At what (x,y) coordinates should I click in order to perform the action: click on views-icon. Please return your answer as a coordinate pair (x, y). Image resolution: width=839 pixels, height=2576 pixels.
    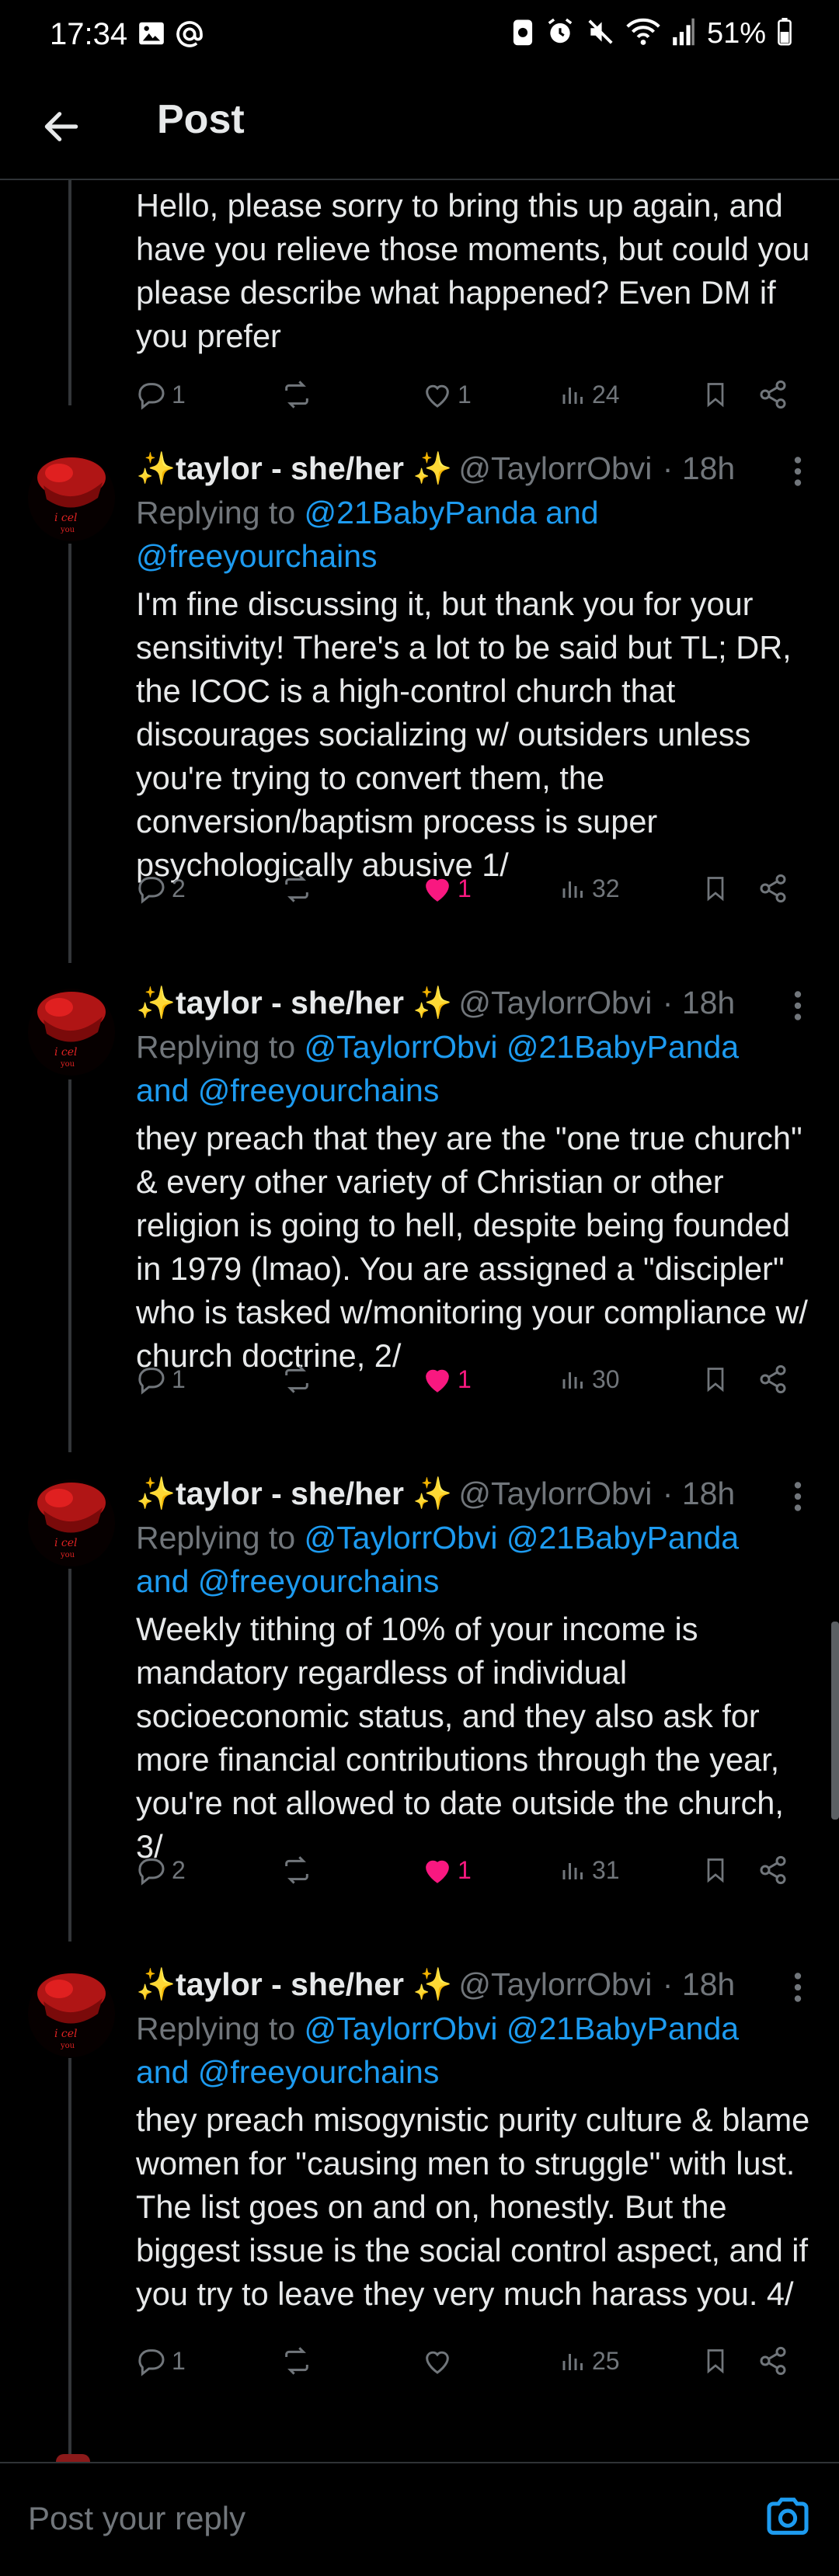
    Looking at the image, I should click on (573, 396).